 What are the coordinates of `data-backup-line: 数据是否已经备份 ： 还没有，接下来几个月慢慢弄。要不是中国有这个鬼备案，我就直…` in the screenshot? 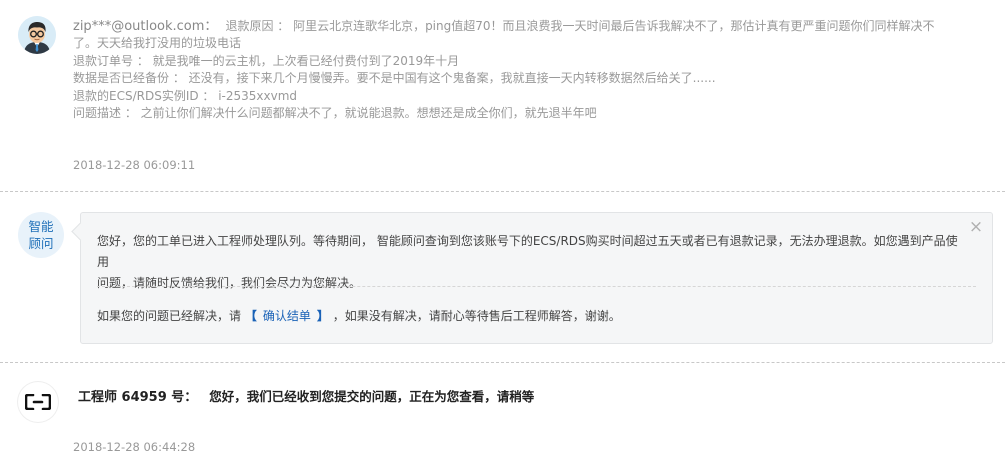 It's located at (394, 78).